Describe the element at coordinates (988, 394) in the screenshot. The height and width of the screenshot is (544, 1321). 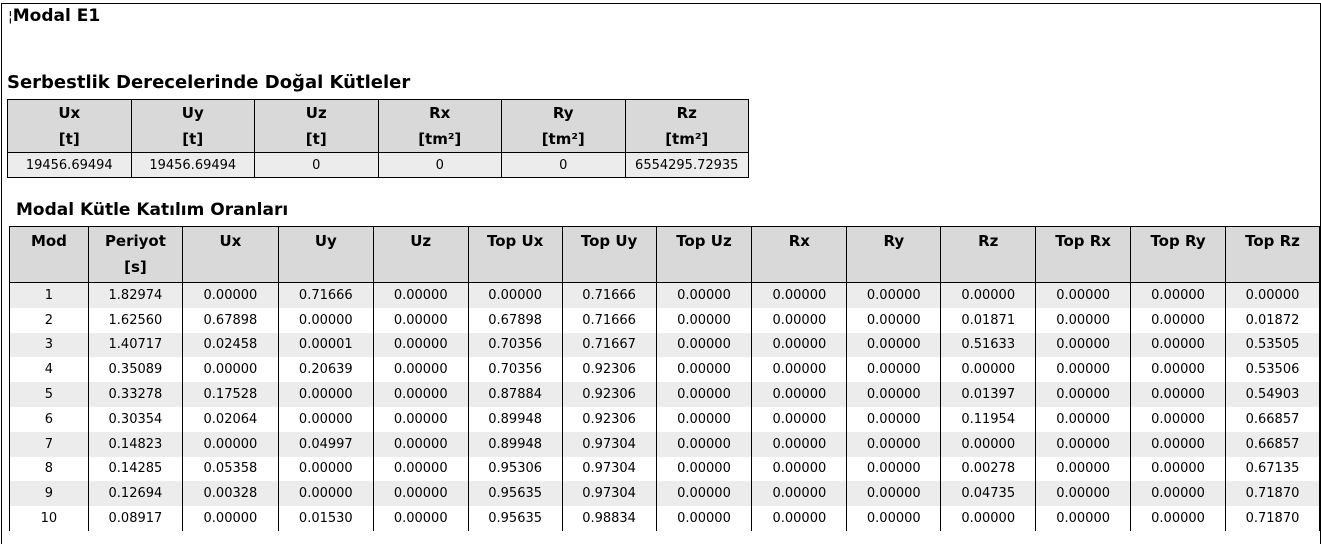
I see `table-cell: 0.01397` at that location.